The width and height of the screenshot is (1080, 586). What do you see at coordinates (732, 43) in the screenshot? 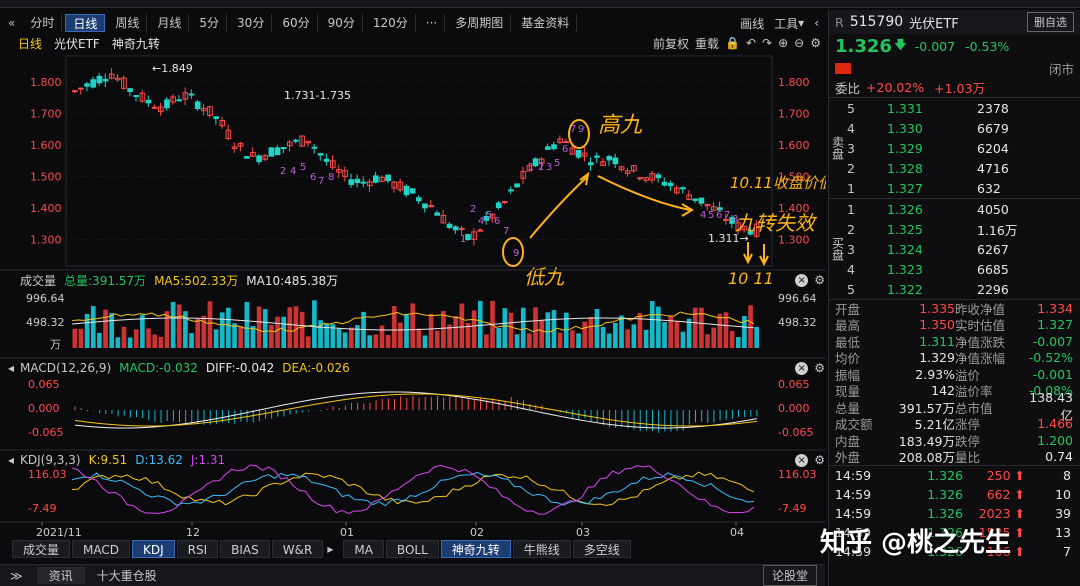
I see `lock-icon: 🔒` at bounding box center [732, 43].